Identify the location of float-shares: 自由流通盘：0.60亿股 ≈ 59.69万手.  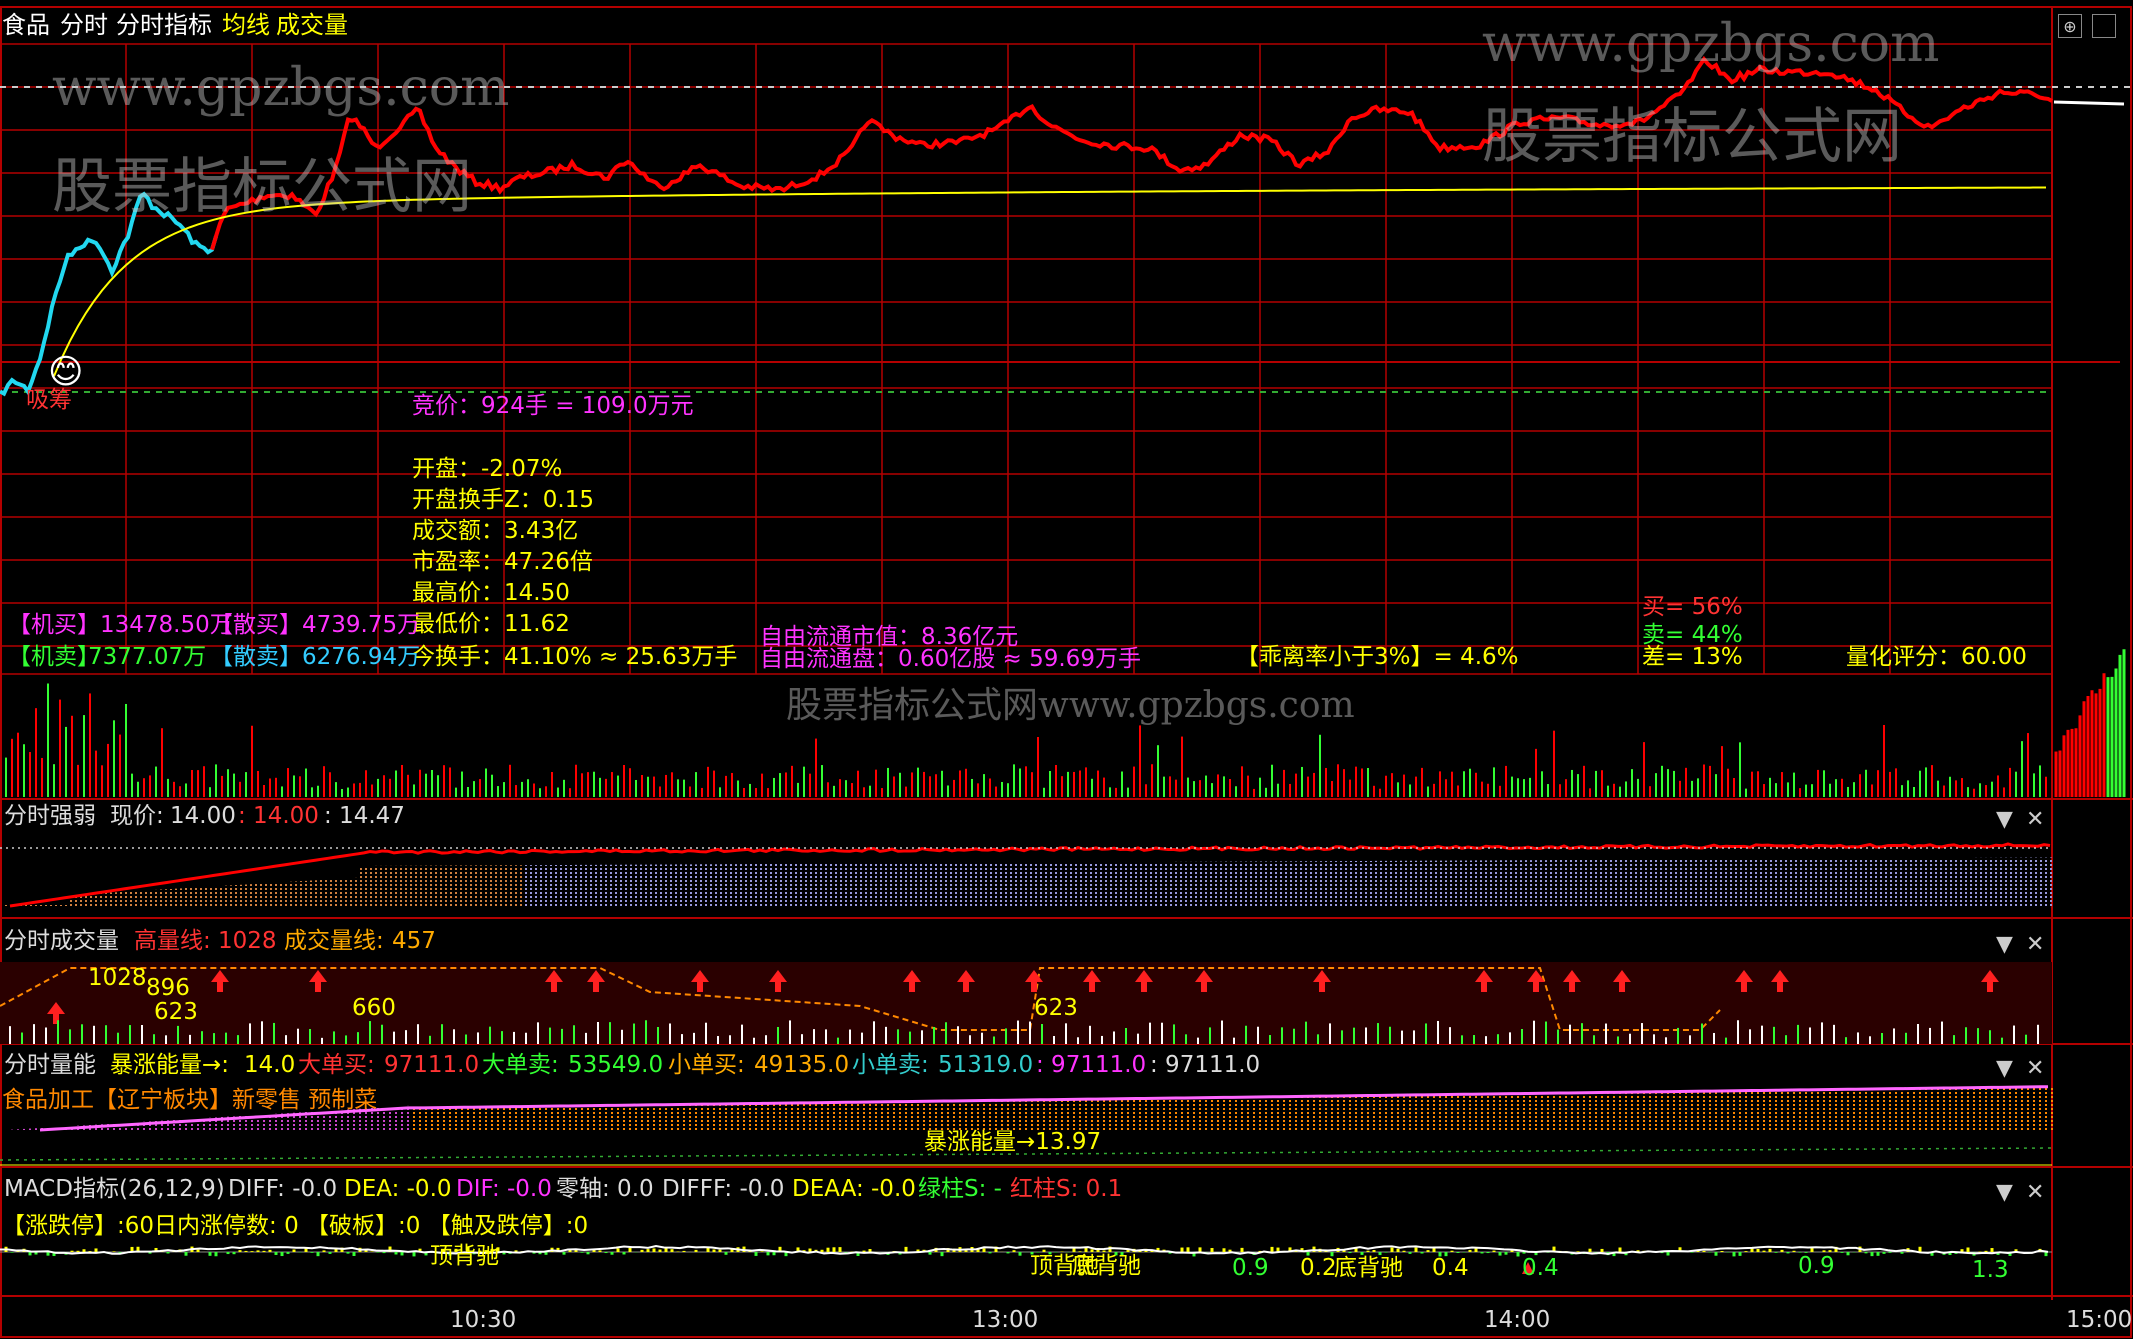
(950, 659).